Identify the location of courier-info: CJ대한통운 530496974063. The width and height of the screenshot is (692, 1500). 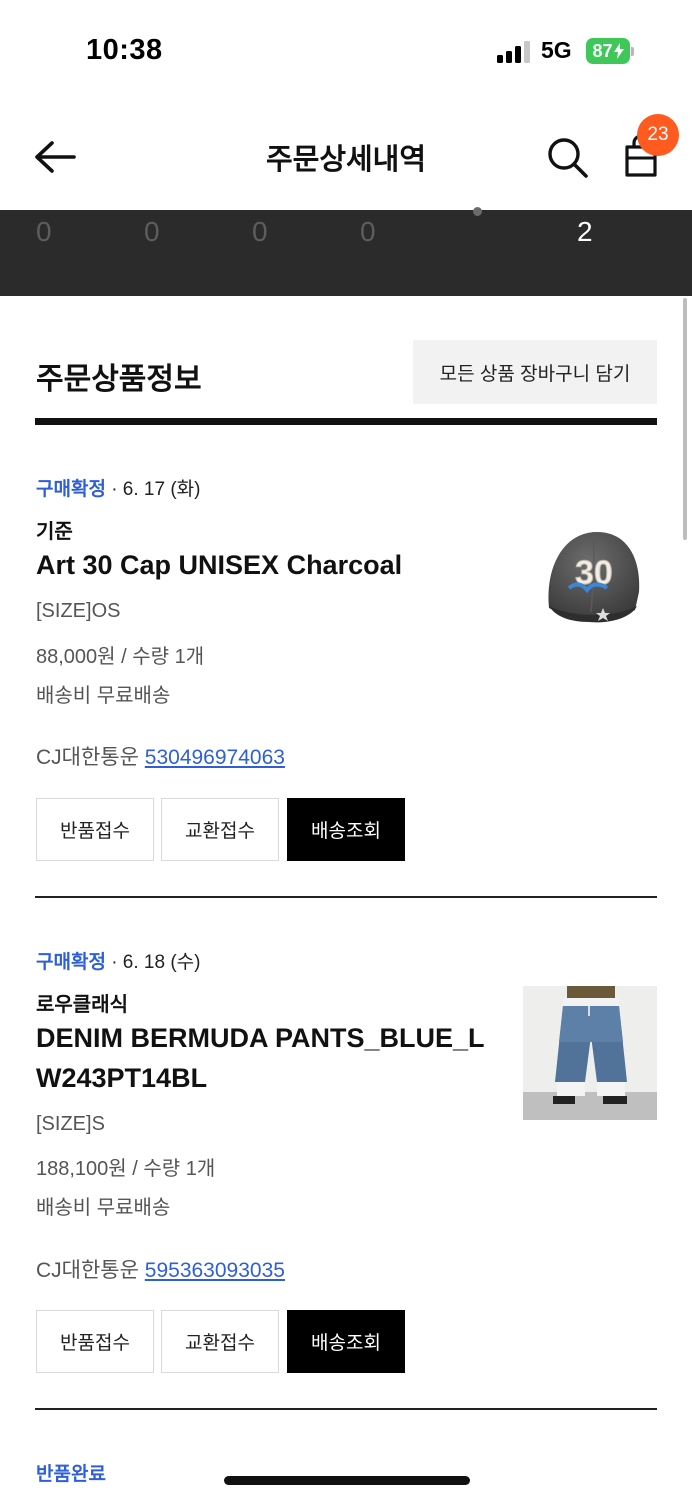
(160, 756).